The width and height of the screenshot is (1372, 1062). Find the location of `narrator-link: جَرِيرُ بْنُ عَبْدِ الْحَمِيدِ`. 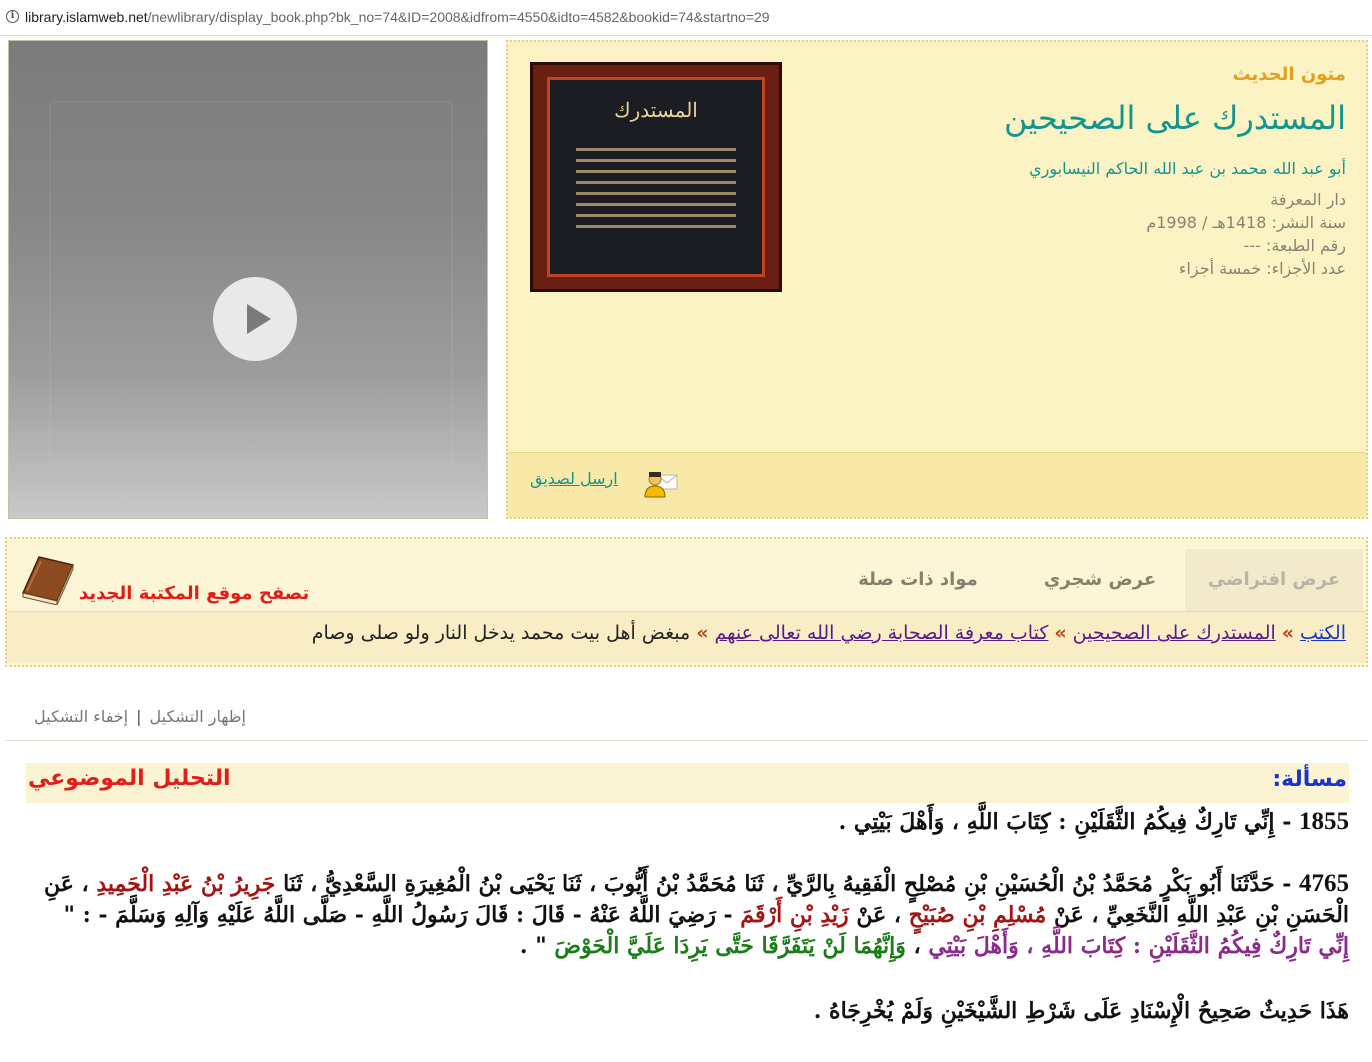

narrator-link: جَرِيرُ بْنُ عَبْدِ الْحَمِيدِ is located at coordinates (185, 884).